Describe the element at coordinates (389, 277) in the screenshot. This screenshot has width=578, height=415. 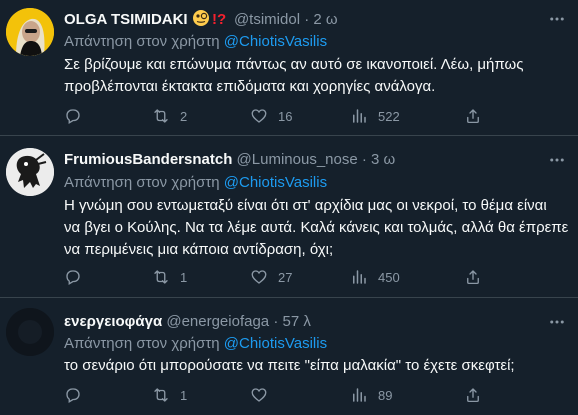
I see `view-count: 450` at that location.